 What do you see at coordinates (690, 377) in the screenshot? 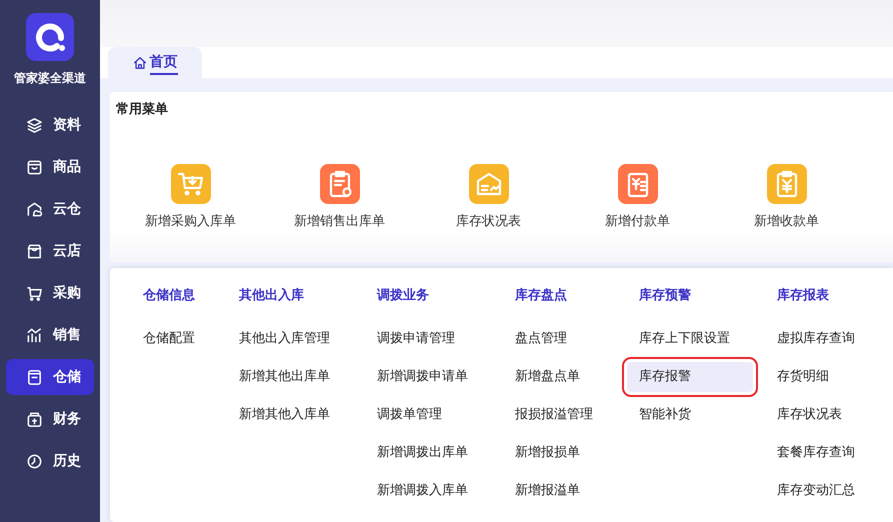
I see `menu-item: 库存报警` at bounding box center [690, 377].